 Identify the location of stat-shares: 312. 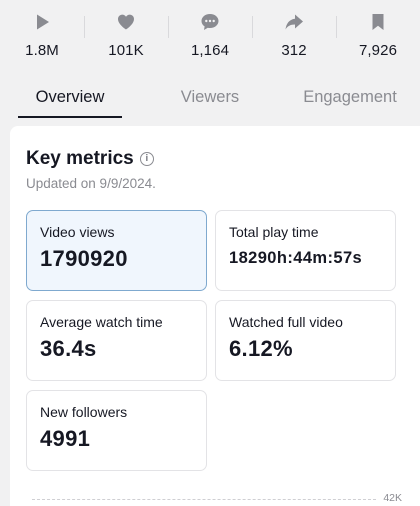
(294, 36).